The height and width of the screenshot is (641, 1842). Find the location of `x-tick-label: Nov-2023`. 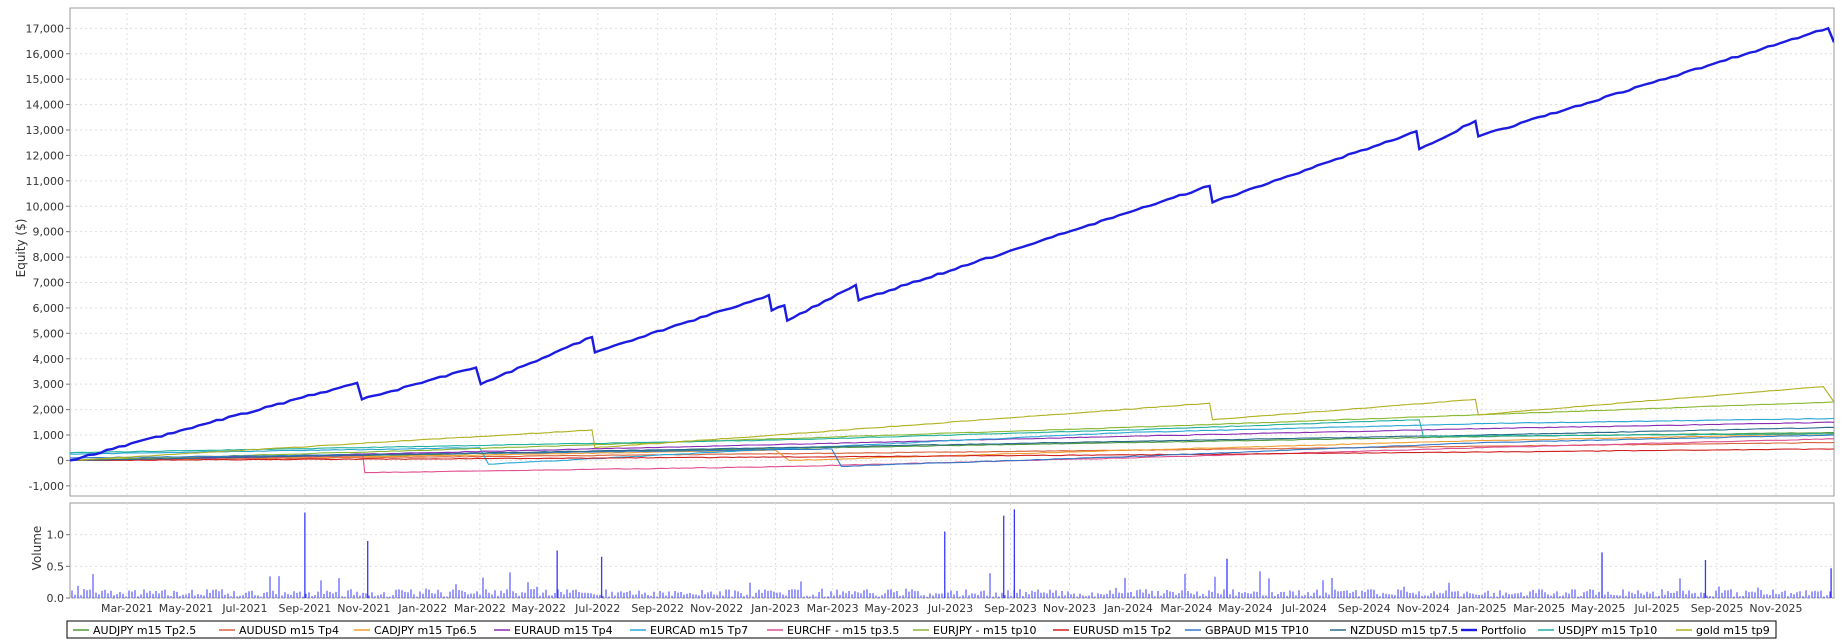

x-tick-label: Nov-2023 is located at coordinates (1069, 608).